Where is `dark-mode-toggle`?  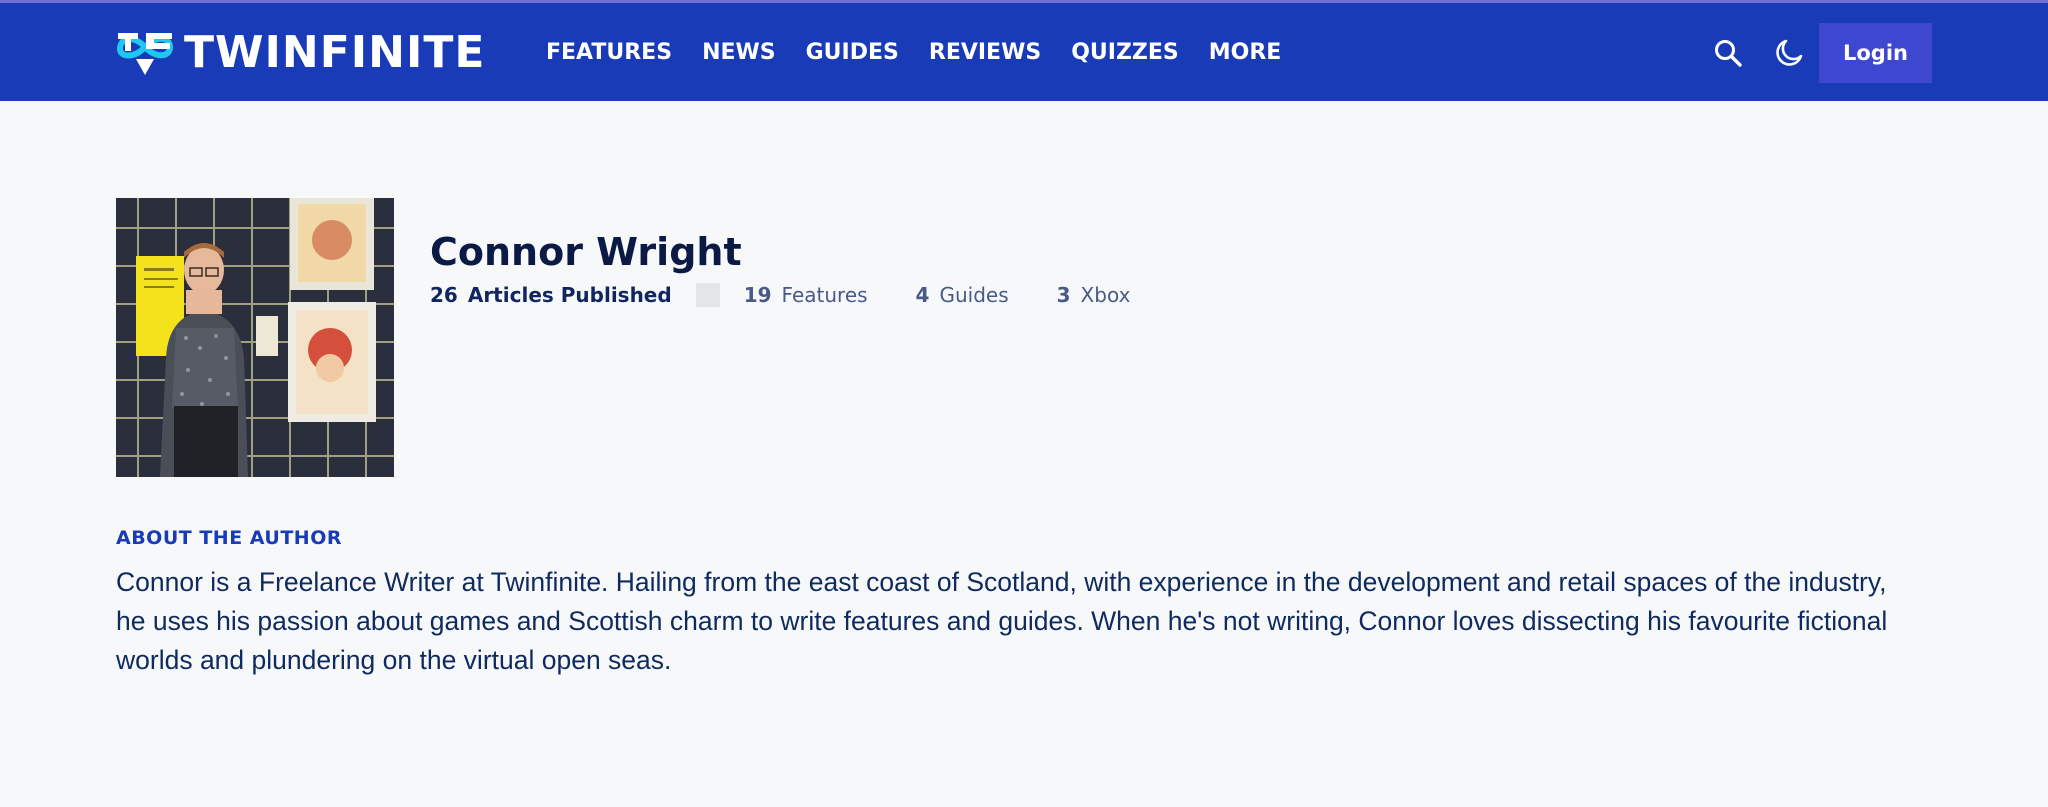
dark-mode-toggle is located at coordinates (1789, 53).